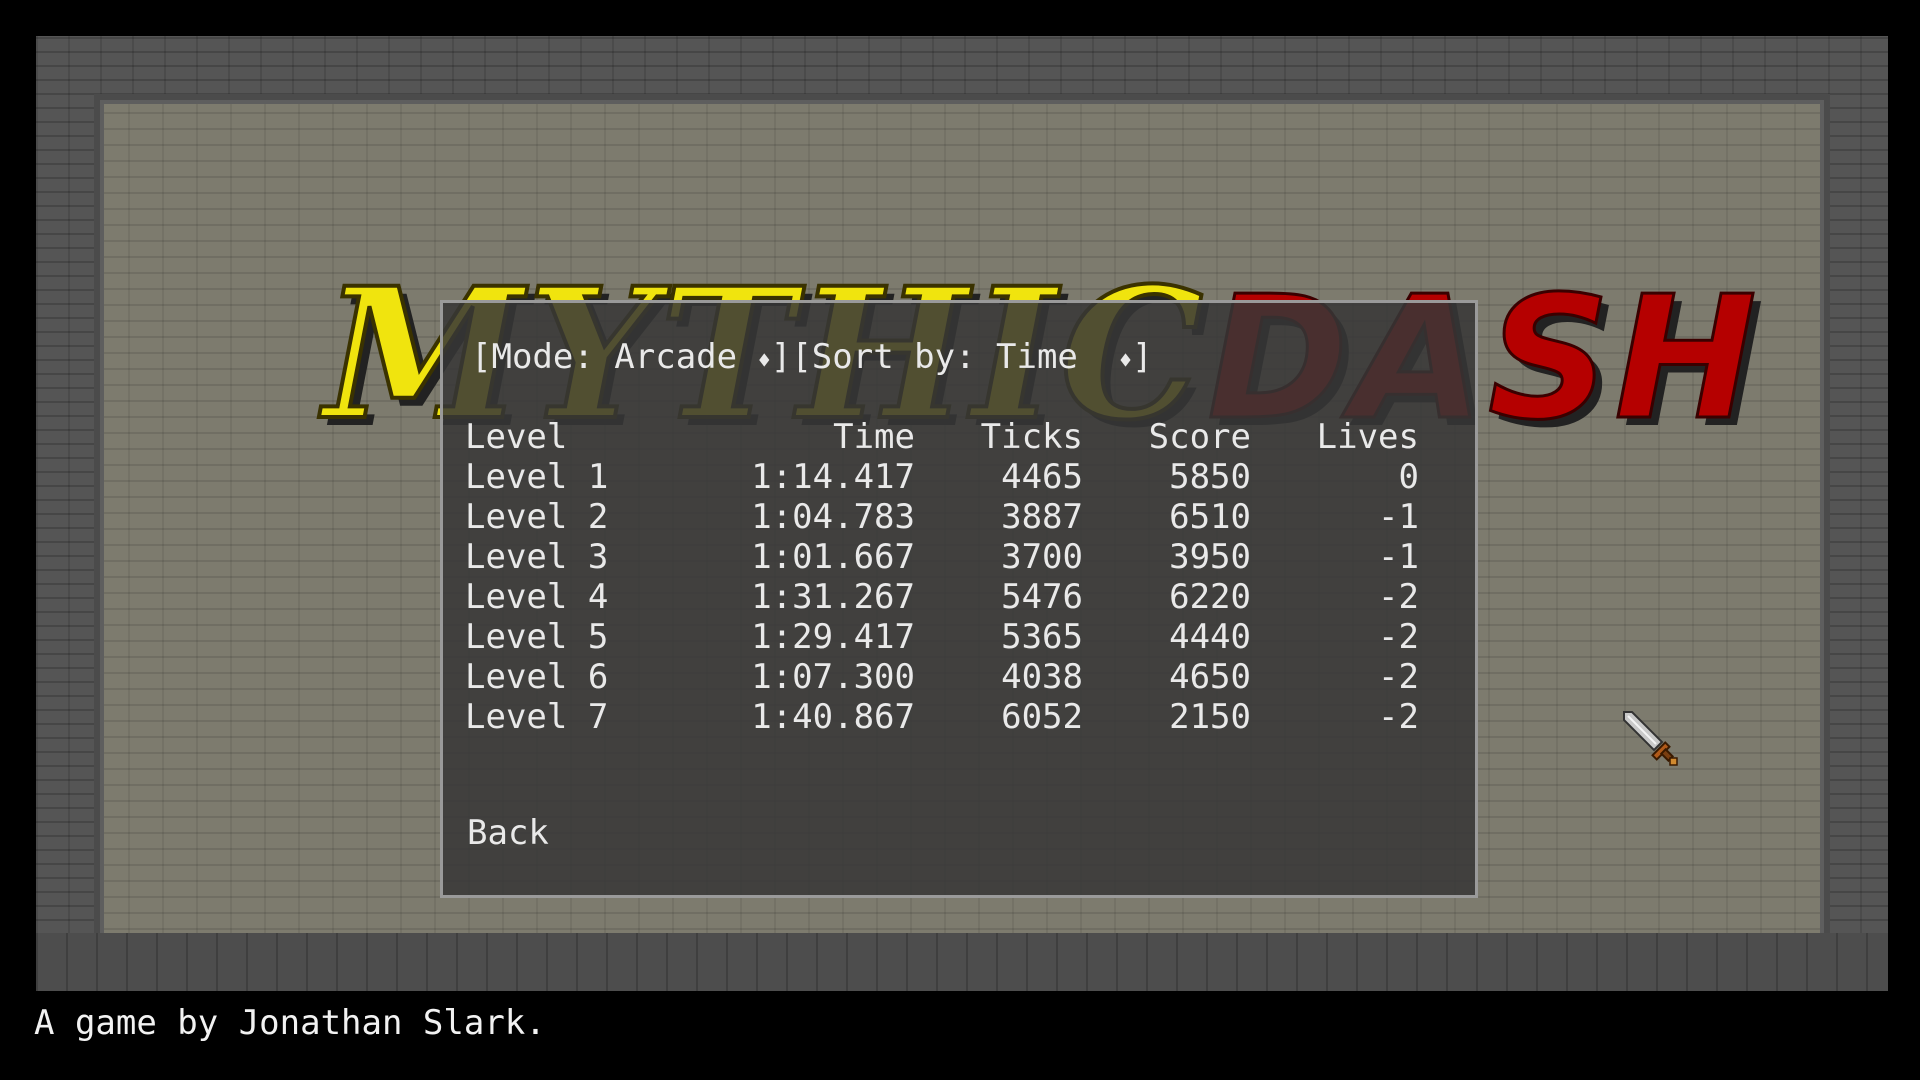 Image resolution: width=1920 pixels, height=1080 pixels. What do you see at coordinates (537, 597) in the screenshot?
I see `cell-level: Level 4` at bounding box center [537, 597].